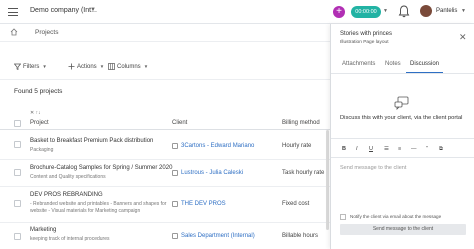  I want to click on add-button: +, so click(339, 12).